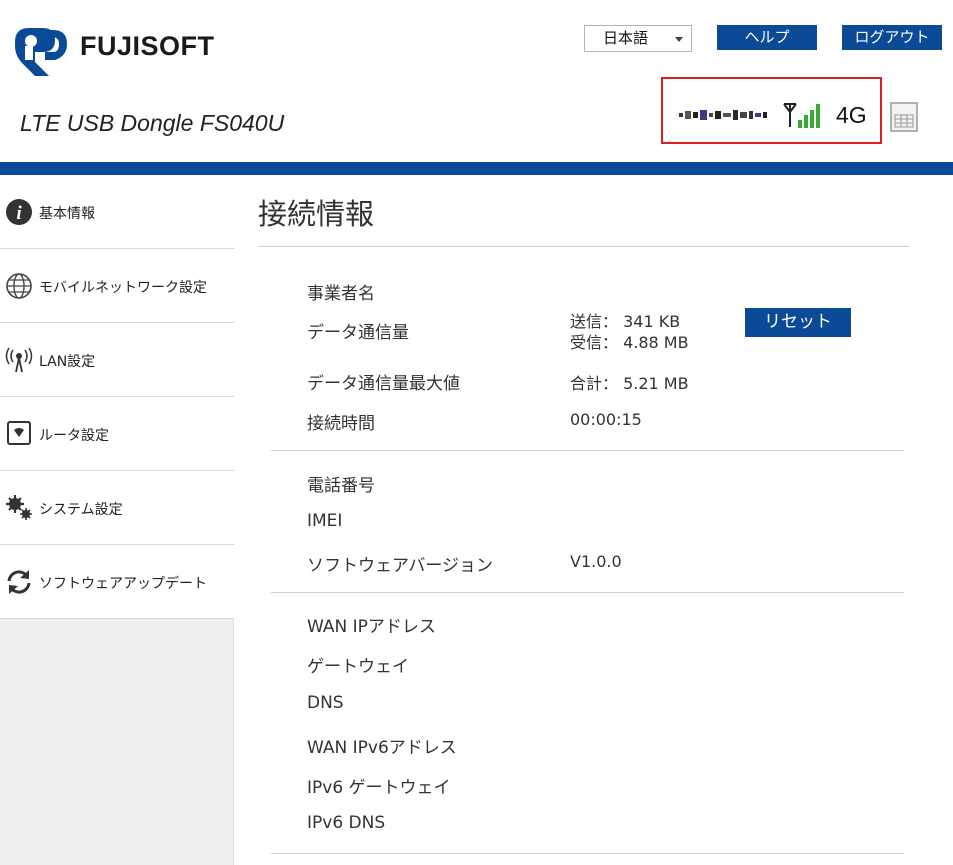 The height and width of the screenshot is (865, 953). Describe the element at coordinates (371, 627) in the screenshot. I see `wan-ip-label: WAN IPアドレス` at that location.